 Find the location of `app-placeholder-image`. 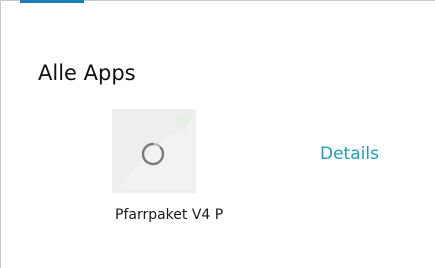

app-placeholder-image is located at coordinates (154, 151).